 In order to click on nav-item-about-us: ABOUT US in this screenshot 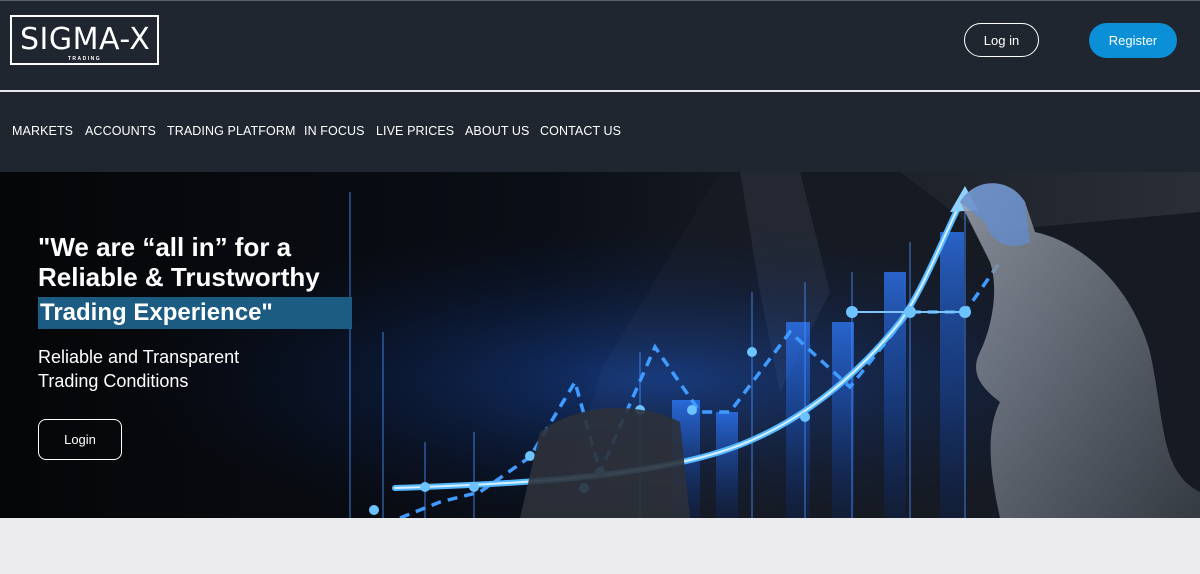, I will do `click(497, 131)`.